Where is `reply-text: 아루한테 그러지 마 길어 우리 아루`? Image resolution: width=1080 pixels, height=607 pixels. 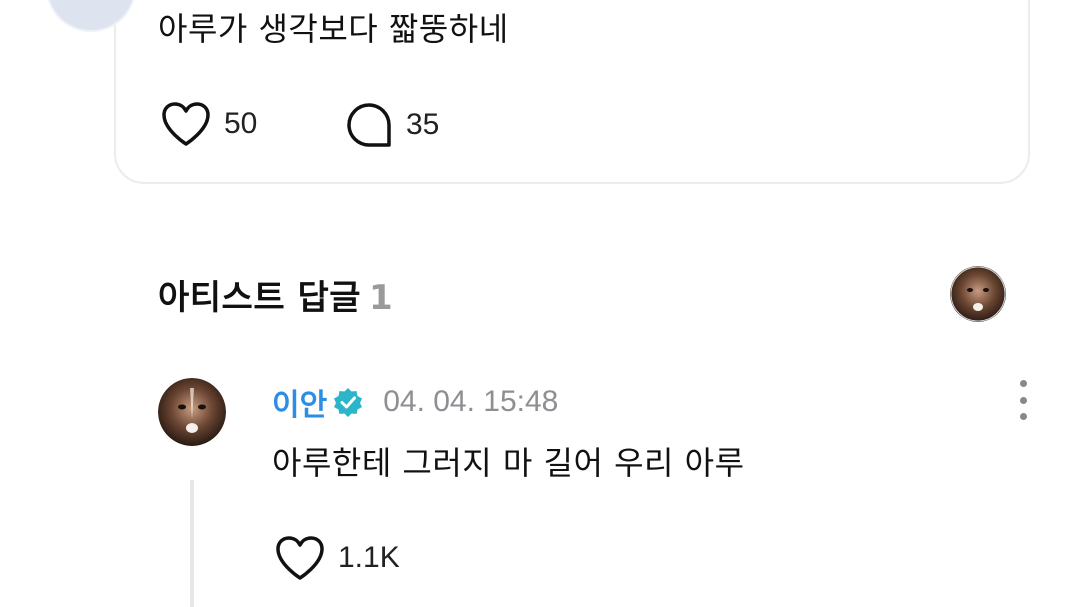 reply-text: 아루한테 그러지 마 길어 우리 아루 is located at coordinates (508, 463).